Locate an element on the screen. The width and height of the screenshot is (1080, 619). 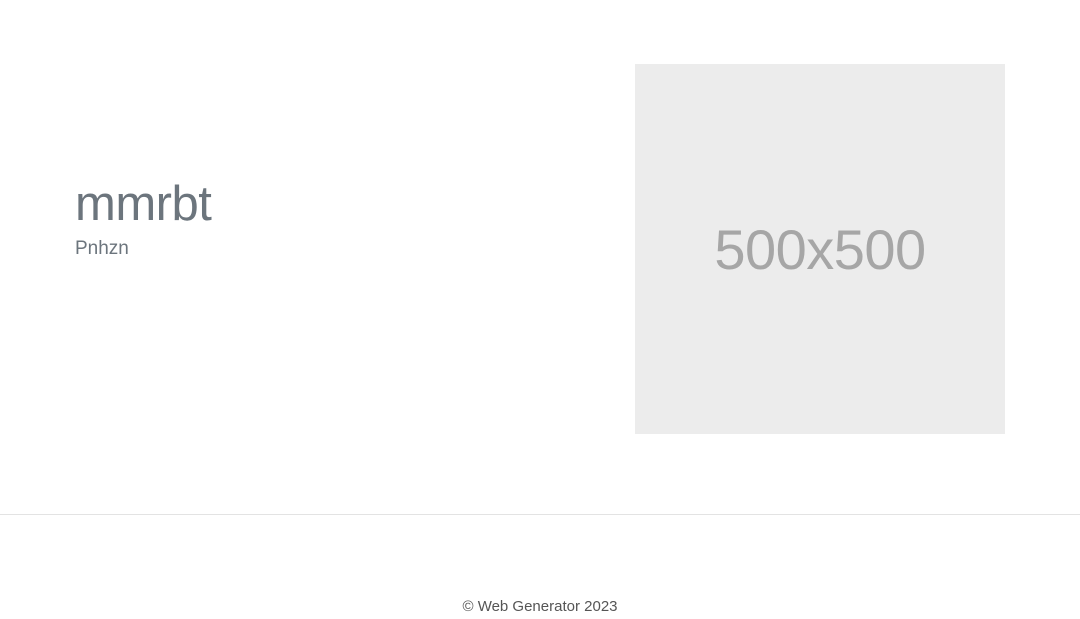
copyright-text: © Web Generator 2023 is located at coordinates (540, 606).